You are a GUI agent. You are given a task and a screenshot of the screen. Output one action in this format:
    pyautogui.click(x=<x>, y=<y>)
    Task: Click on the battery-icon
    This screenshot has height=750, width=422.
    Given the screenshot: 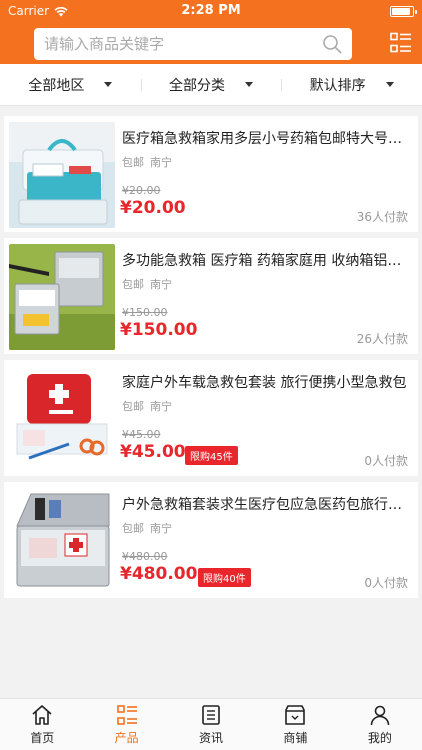 What is the action you would take?
    pyautogui.click(x=403, y=11)
    